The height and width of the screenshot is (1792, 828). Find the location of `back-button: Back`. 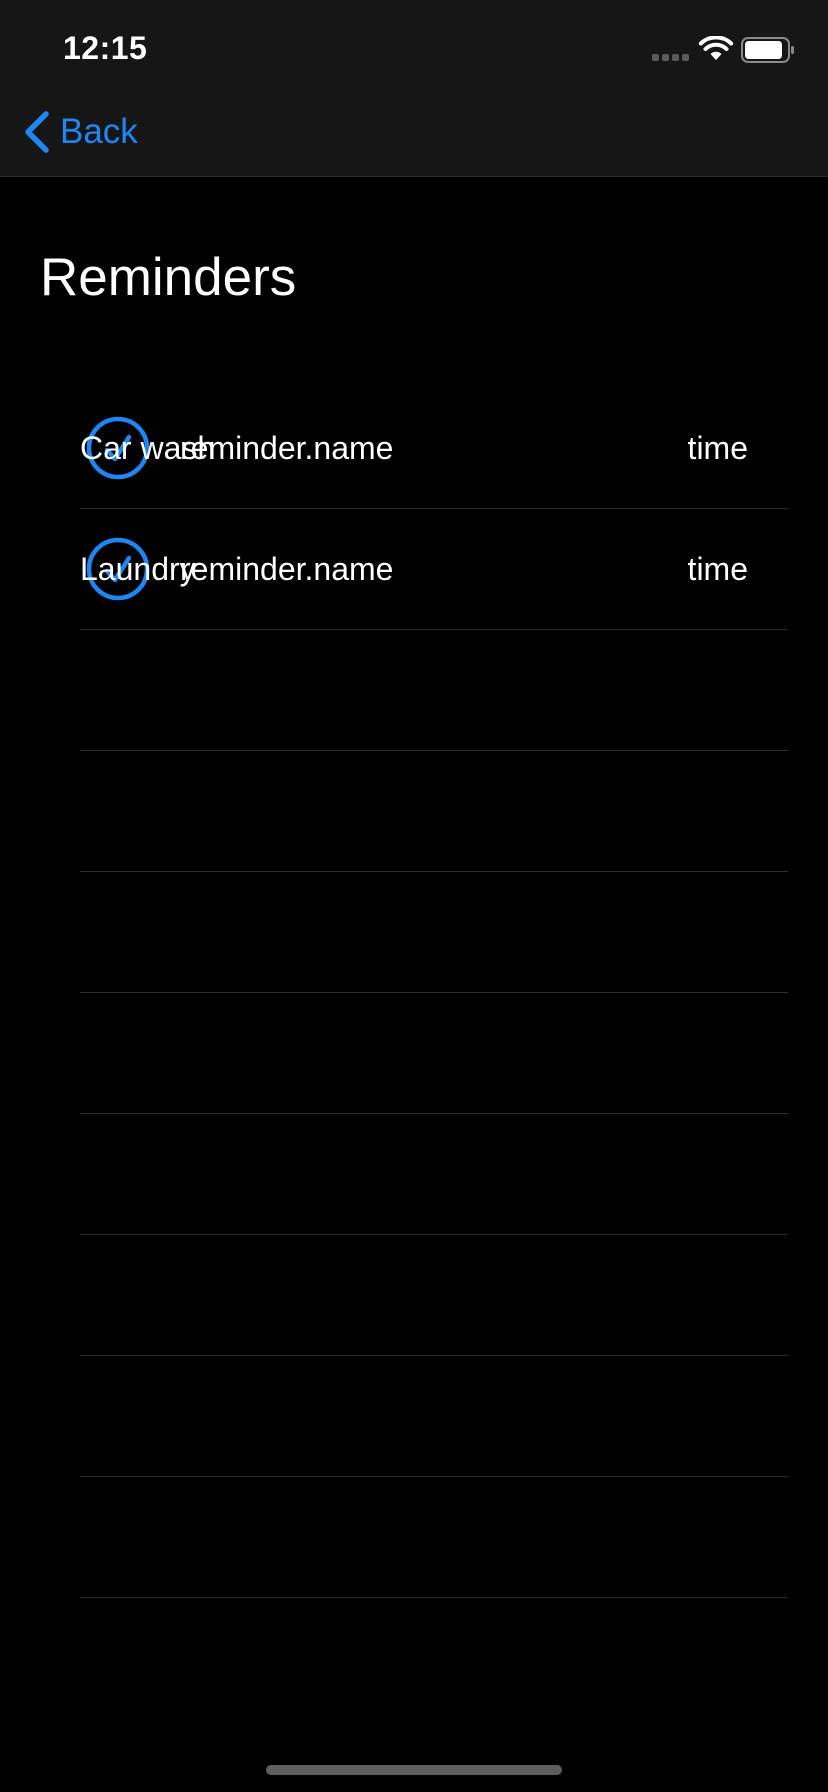

back-button: Back is located at coordinates (80, 132).